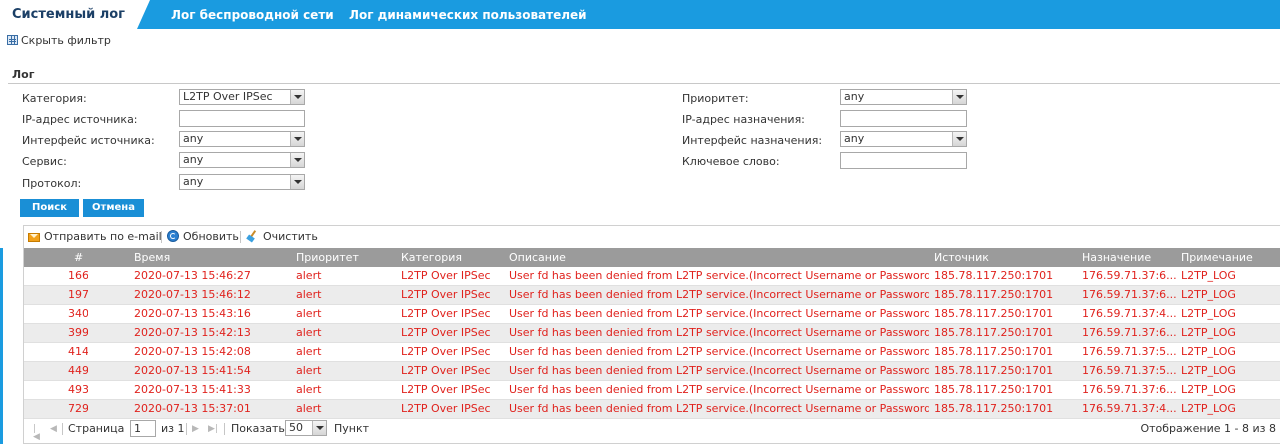 Image resolution: width=1280 pixels, height=444 pixels. What do you see at coordinates (59, 41) in the screenshot?
I see `hide-filter-link: Скрыть фильтр` at bounding box center [59, 41].